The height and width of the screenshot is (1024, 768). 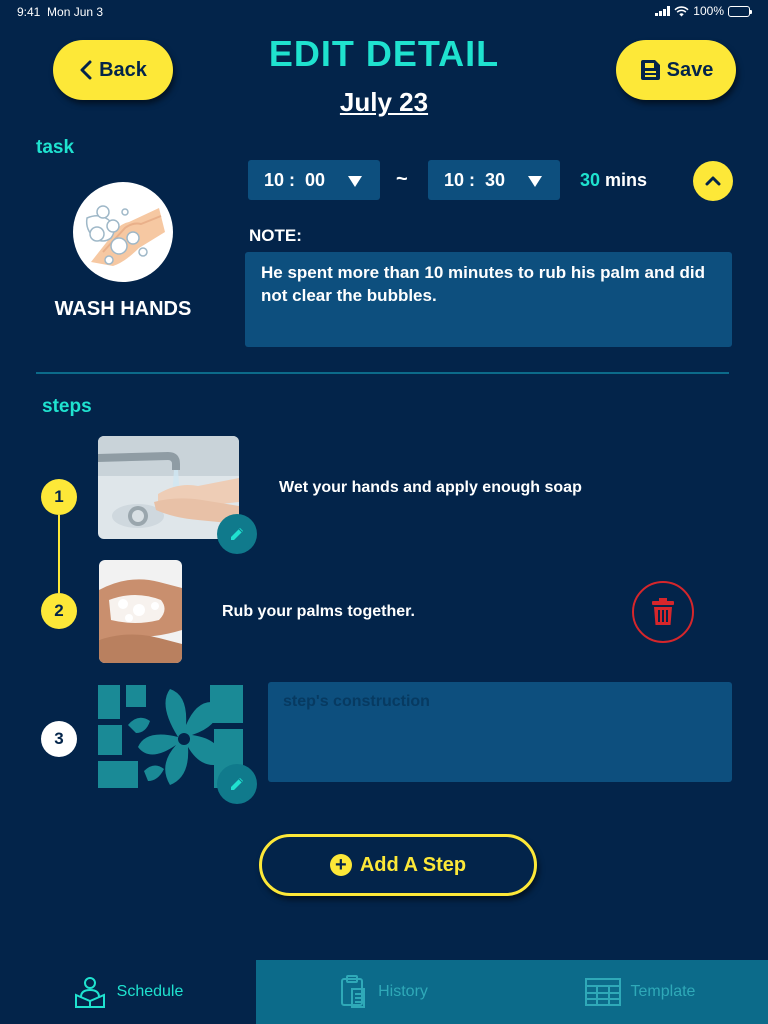 What do you see at coordinates (500, 732) in the screenshot?
I see `step-3-instruction-input` at bounding box center [500, 732].